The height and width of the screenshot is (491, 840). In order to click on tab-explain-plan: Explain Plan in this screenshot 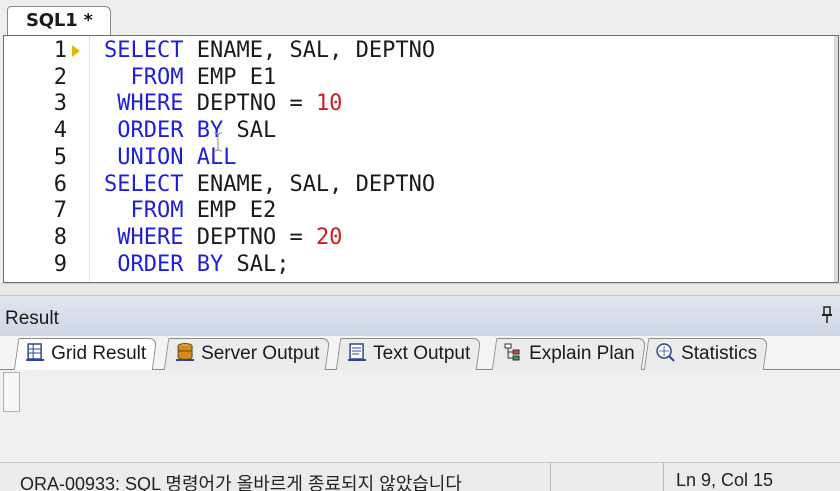, I will do `click(568, 354)`.